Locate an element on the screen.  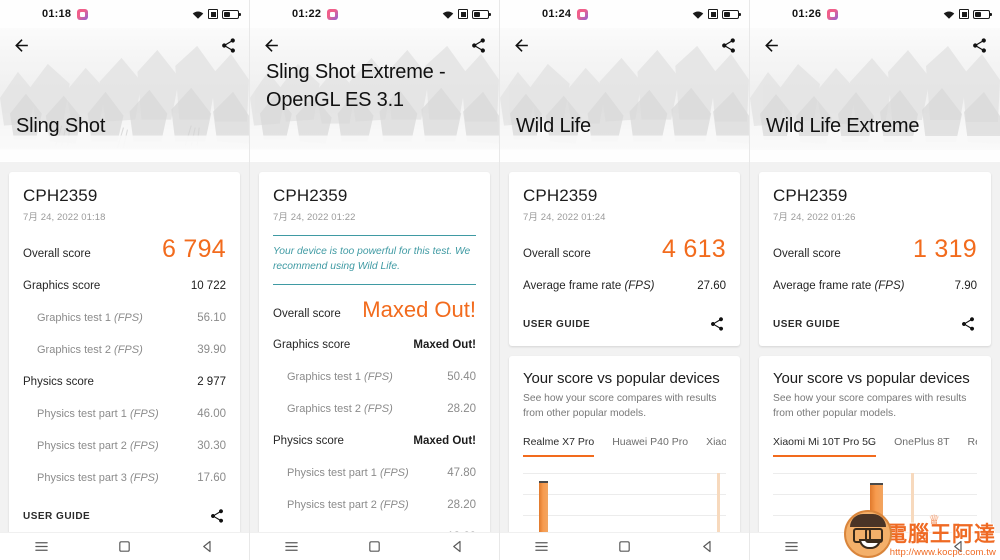
row-value: 4 613 is located at coordinates (693, 249).